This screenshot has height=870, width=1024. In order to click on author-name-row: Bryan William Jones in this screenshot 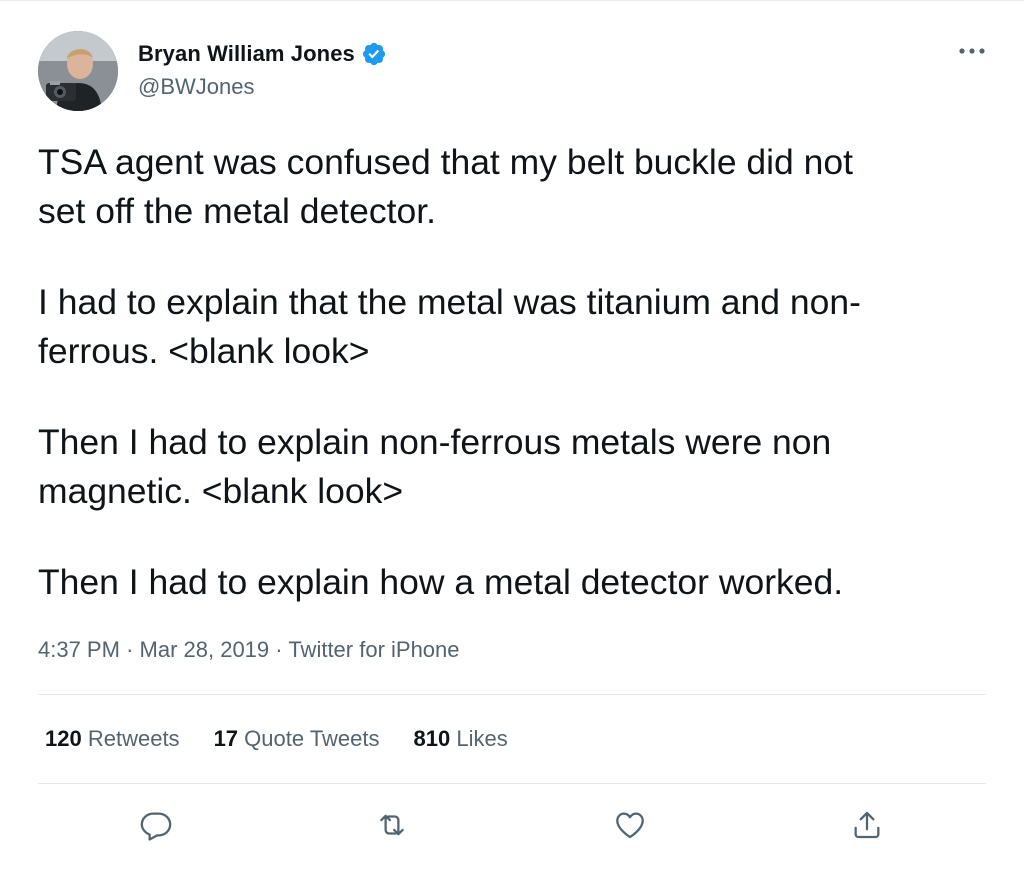, I will do `click(262, 54)`.